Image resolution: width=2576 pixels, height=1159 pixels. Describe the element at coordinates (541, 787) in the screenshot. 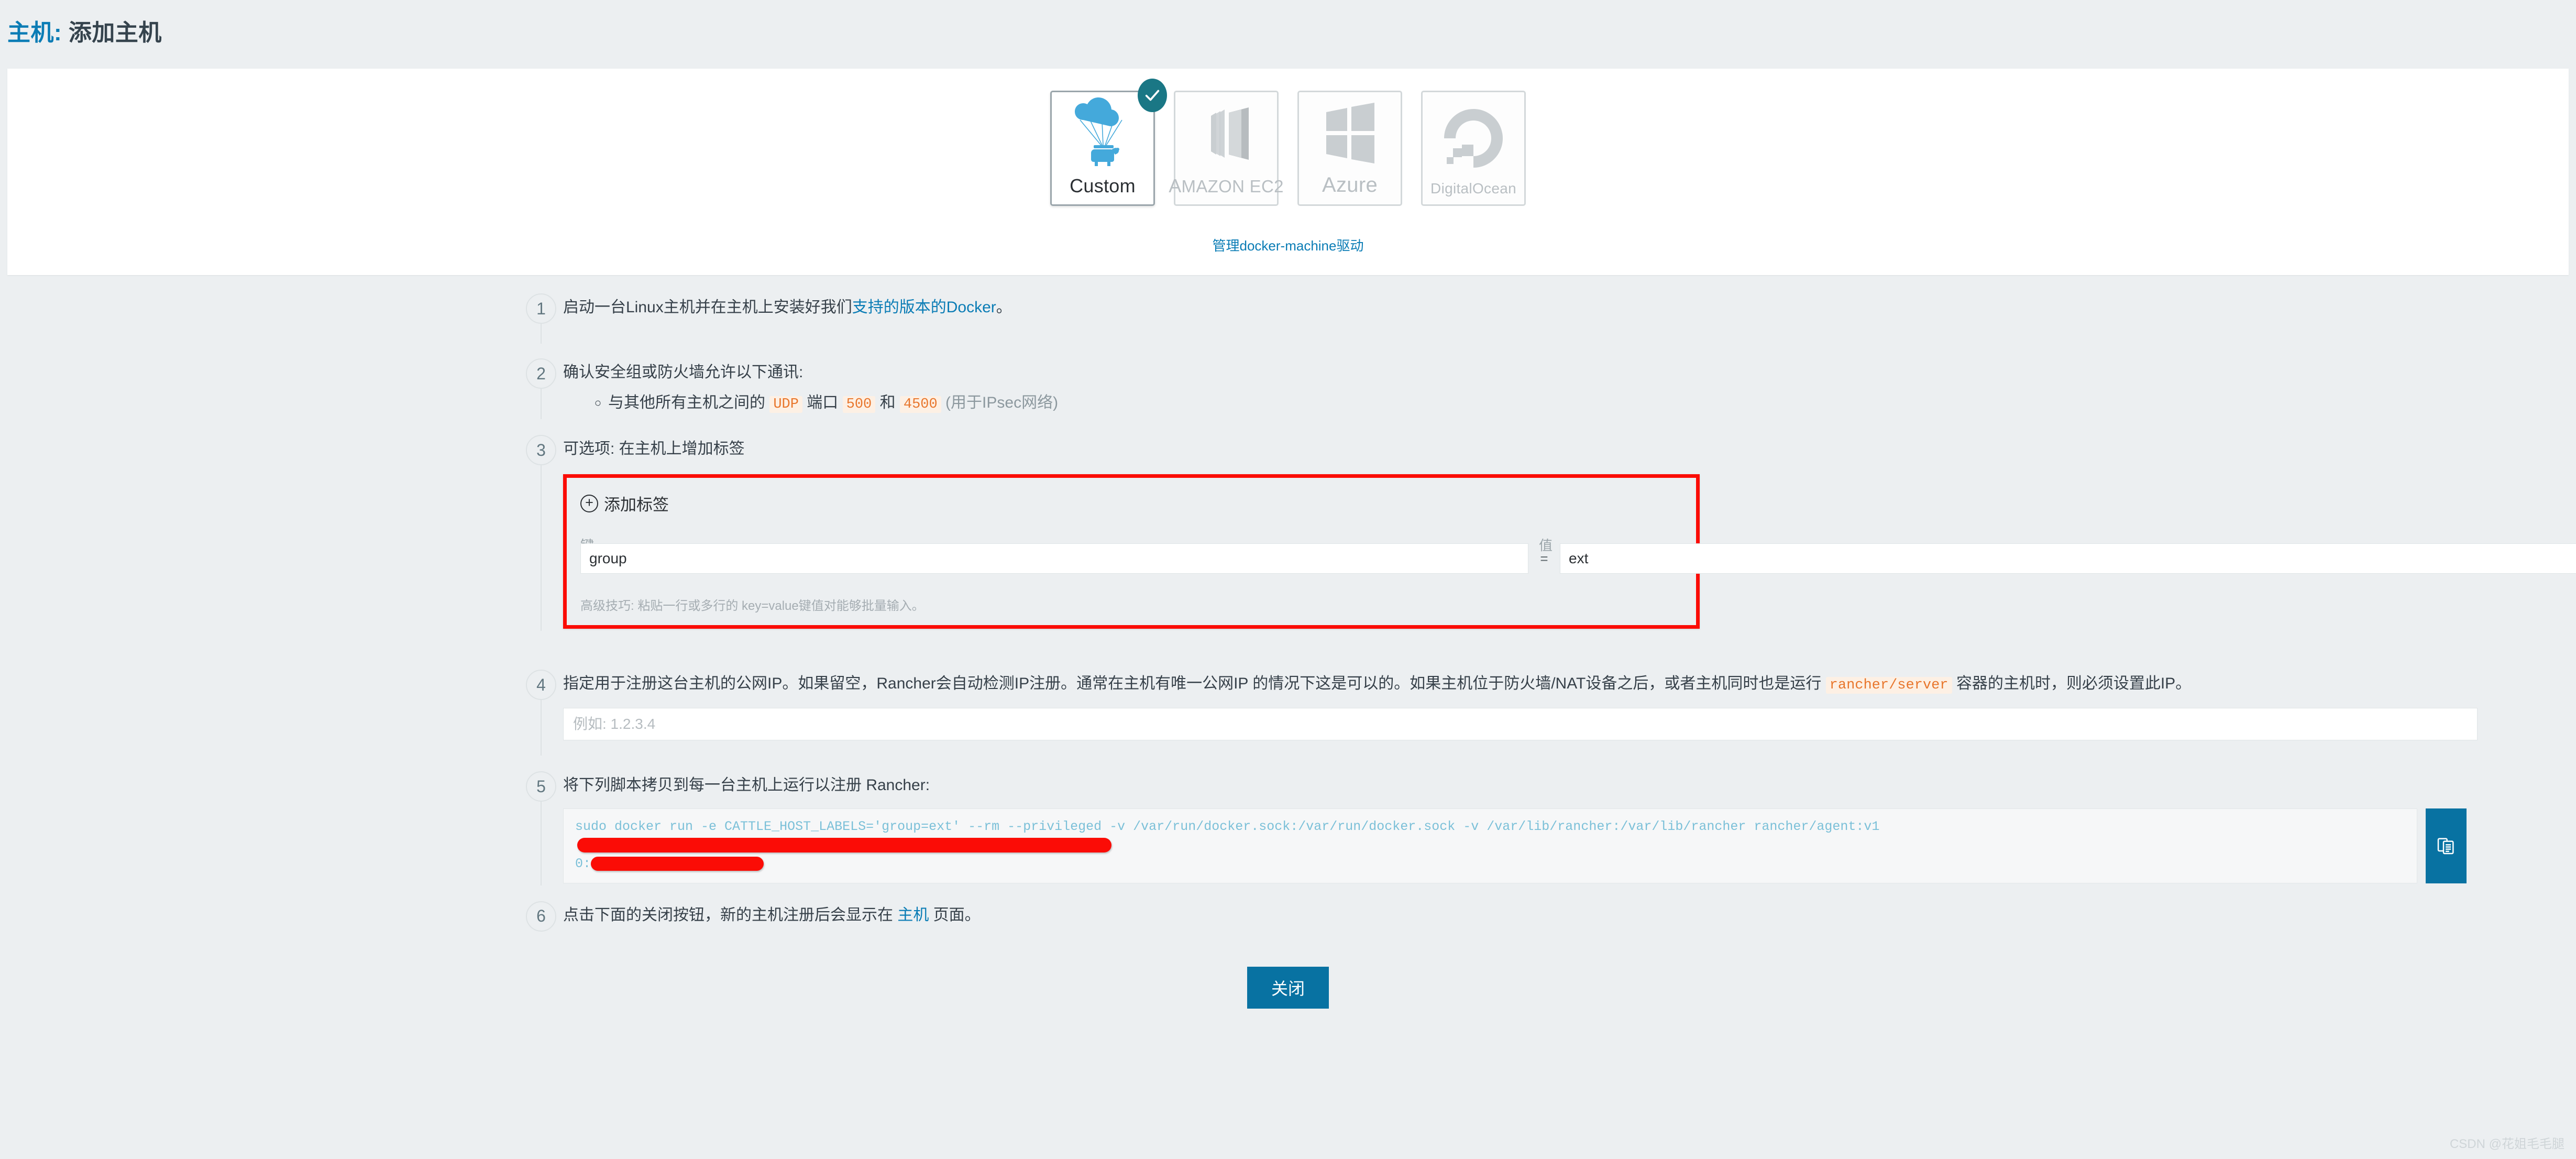

I see `step-5-number: 5` at that location.